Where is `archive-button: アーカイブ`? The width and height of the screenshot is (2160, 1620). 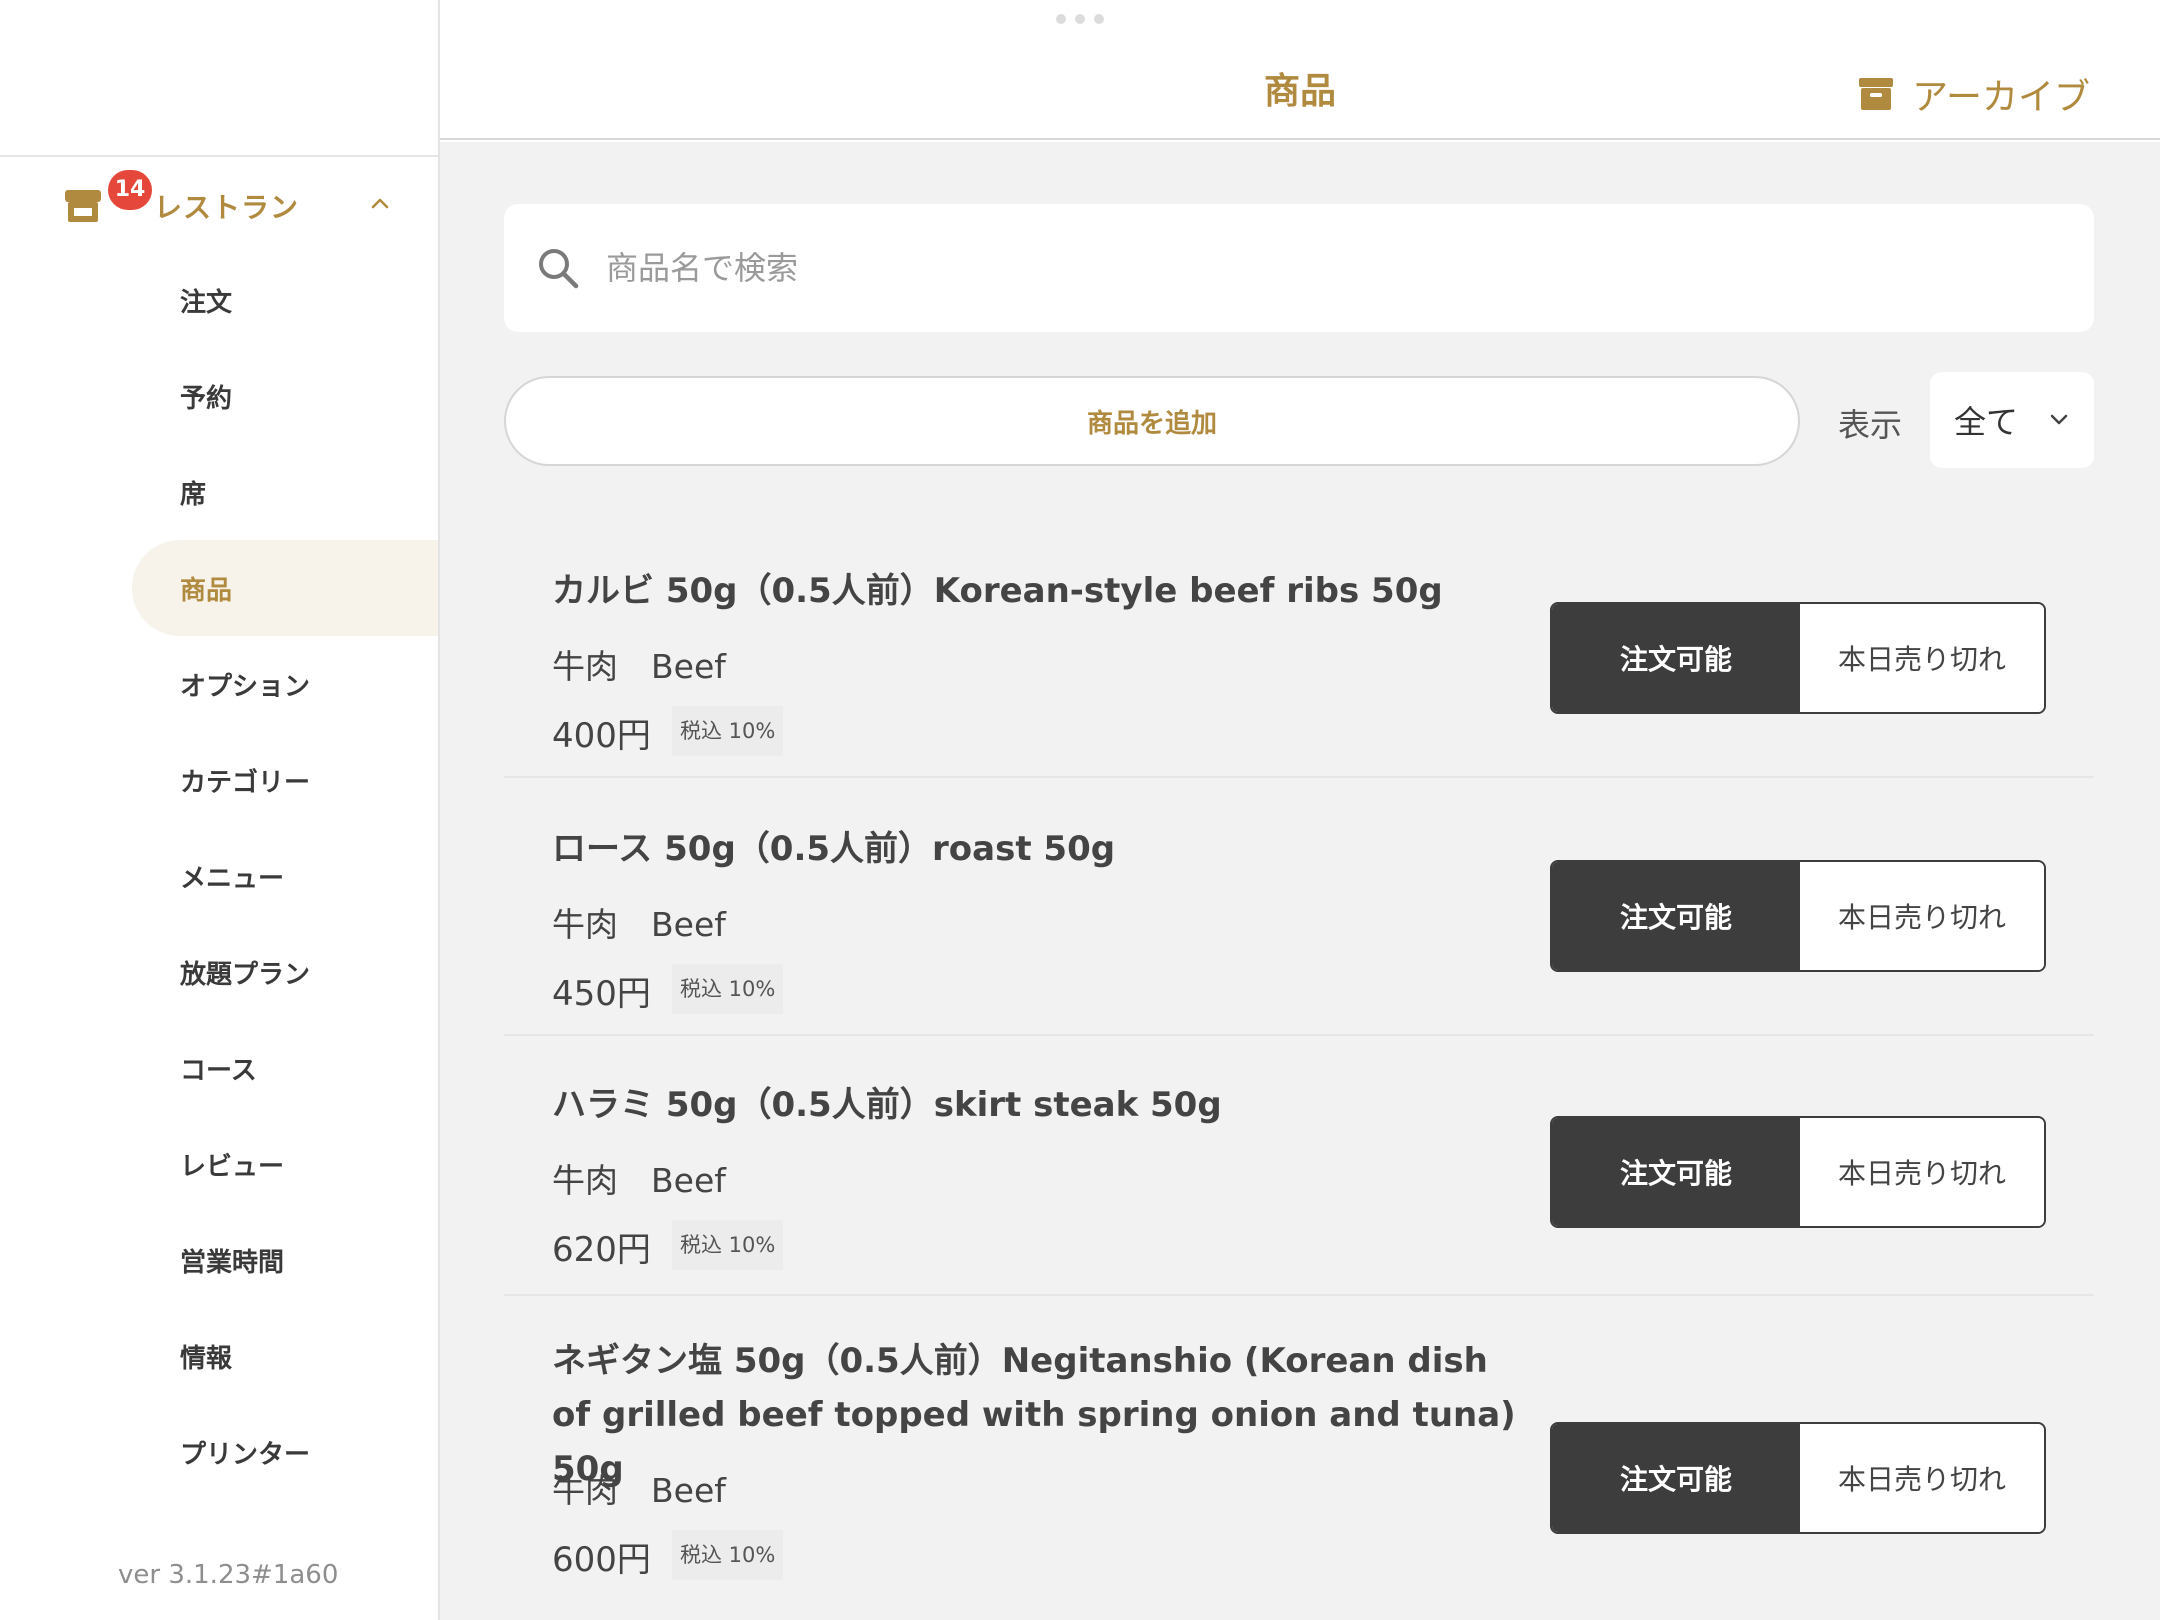
archive-button: アーカイブ is located at coordinates (1974, 94).